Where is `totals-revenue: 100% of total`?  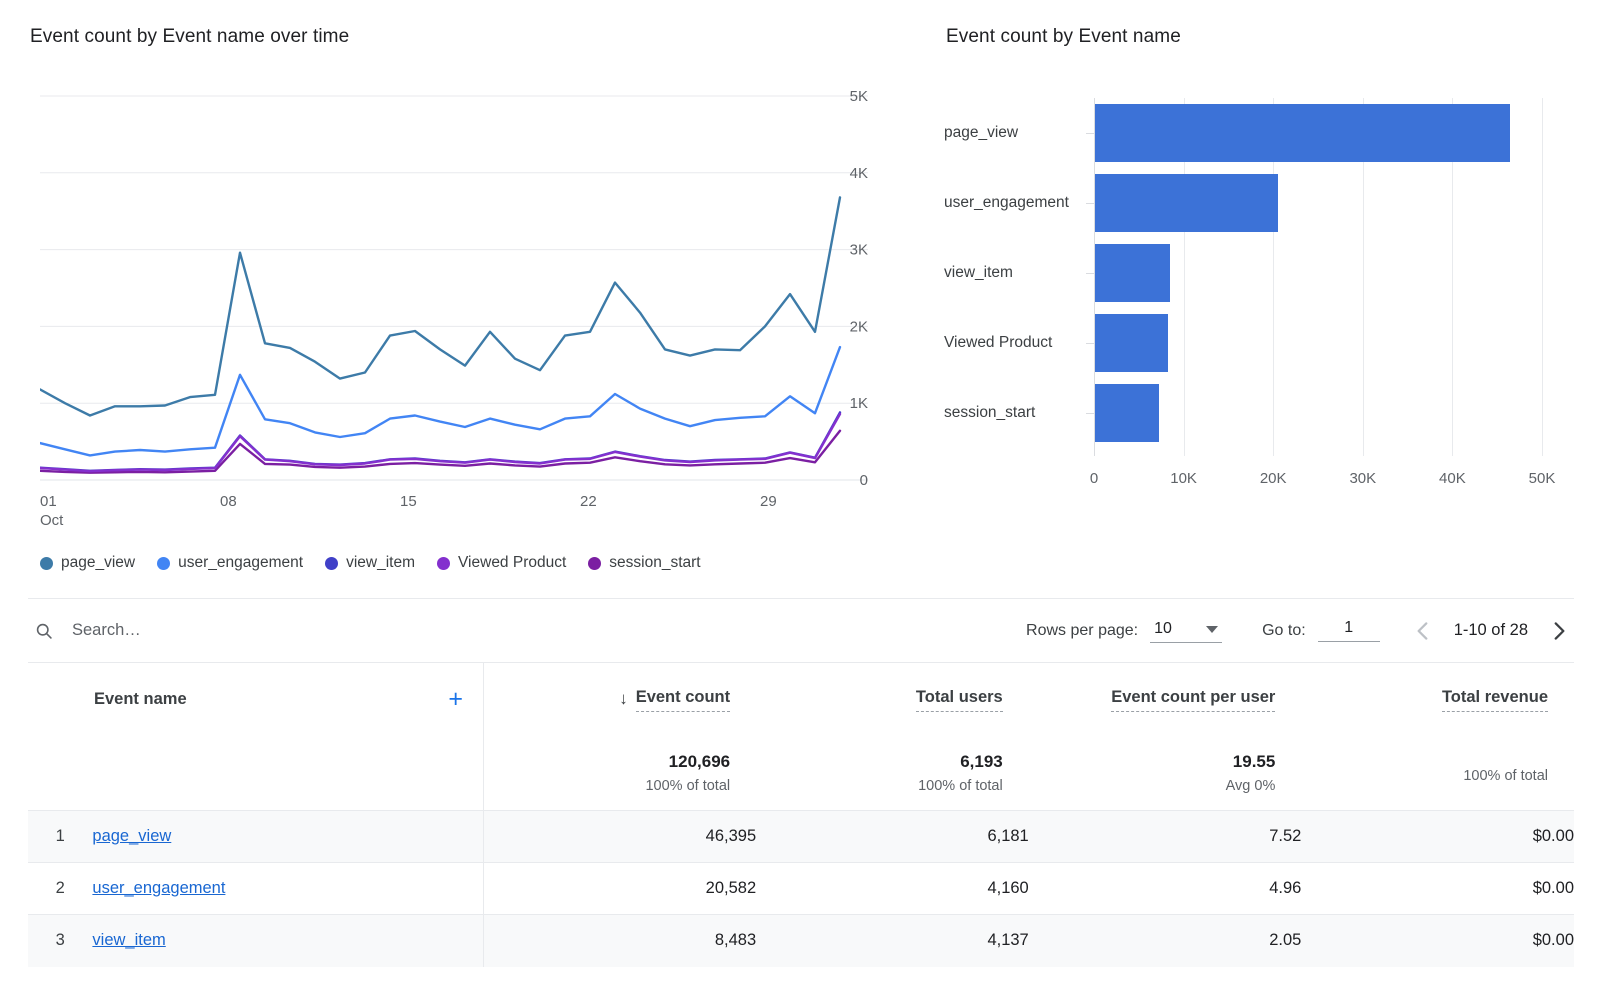
totals-revenue: 100% of total is located at coordinates (1437, 774).